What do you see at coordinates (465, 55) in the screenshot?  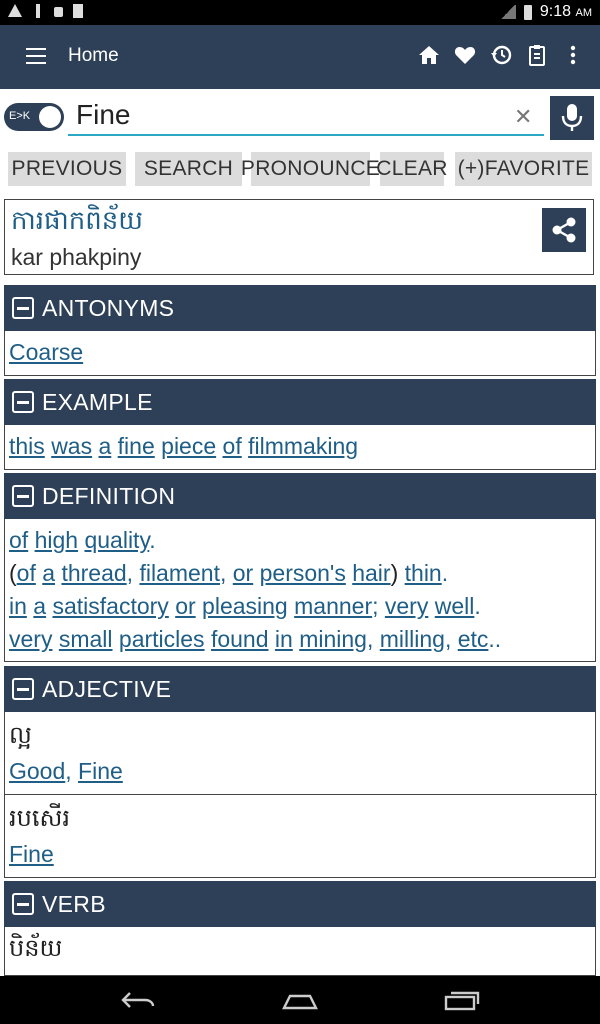 I see `favorite-heart-icon` at bounding box center [465, 55].